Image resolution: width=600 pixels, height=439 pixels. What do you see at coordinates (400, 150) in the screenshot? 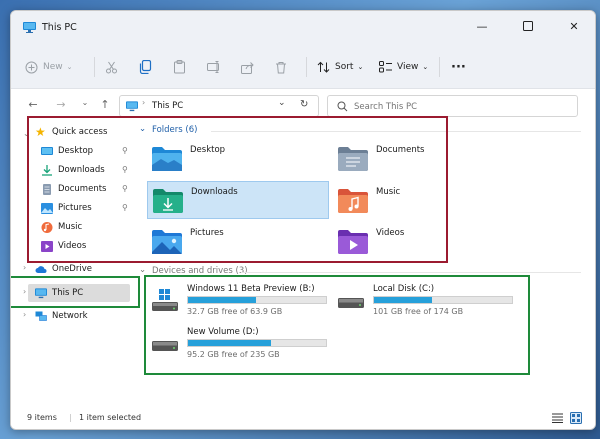
I see `folder-label: Documents` at bounding box center [400, 150].